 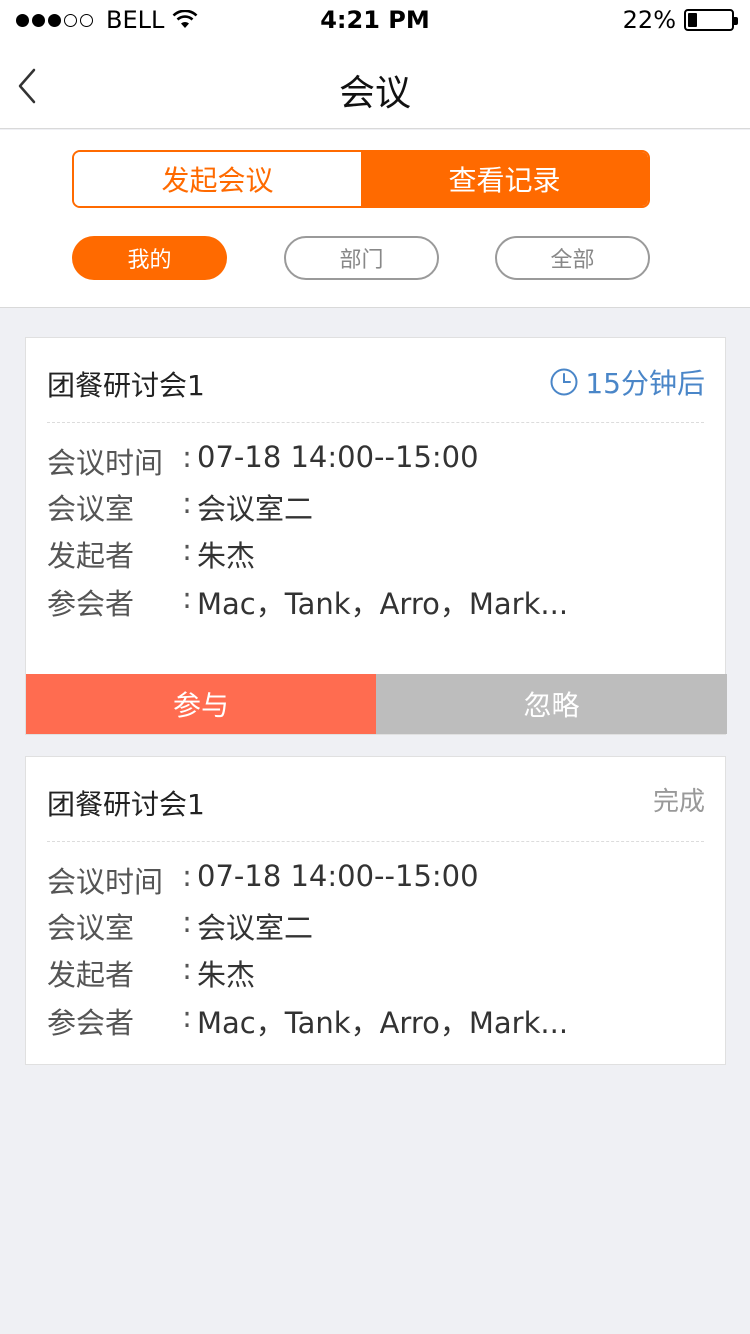 I want to click on page-title: 会议, so click(x=374, y=93).